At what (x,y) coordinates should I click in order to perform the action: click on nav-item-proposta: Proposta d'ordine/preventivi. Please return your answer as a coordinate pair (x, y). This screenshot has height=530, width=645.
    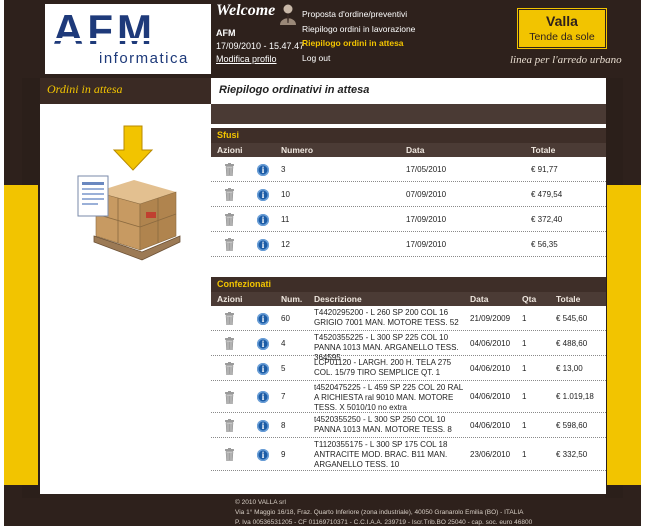
    Looking at the image, I should click on (358, 14).